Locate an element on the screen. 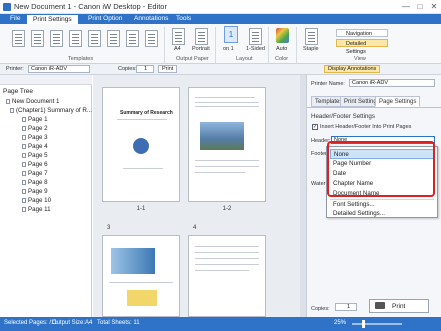 This screenshot has height=331, width=441. page-caption: 1-1 is located at coordinates (141, 209).